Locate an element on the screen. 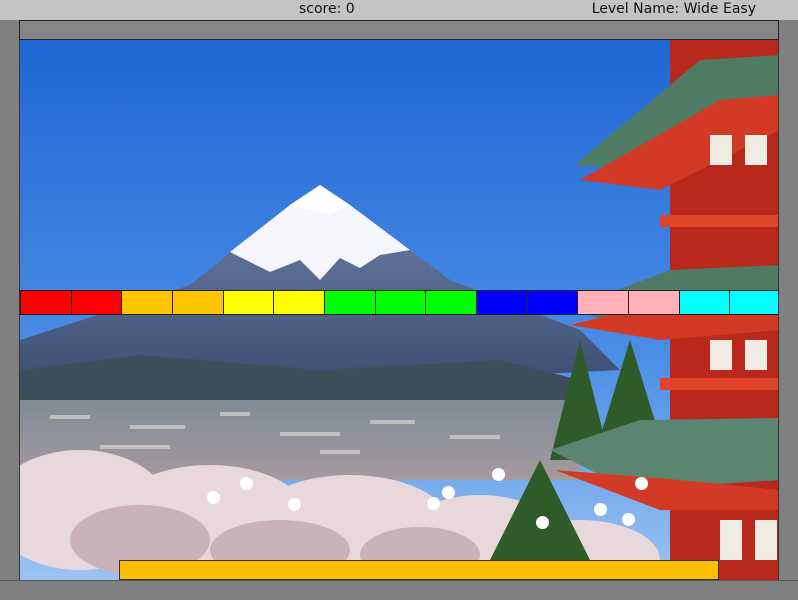 The height and width of the screenshot is (600, 798). hud-bar: score: 0 Level Name: Wide Easy is located at coordinates (399, 10).